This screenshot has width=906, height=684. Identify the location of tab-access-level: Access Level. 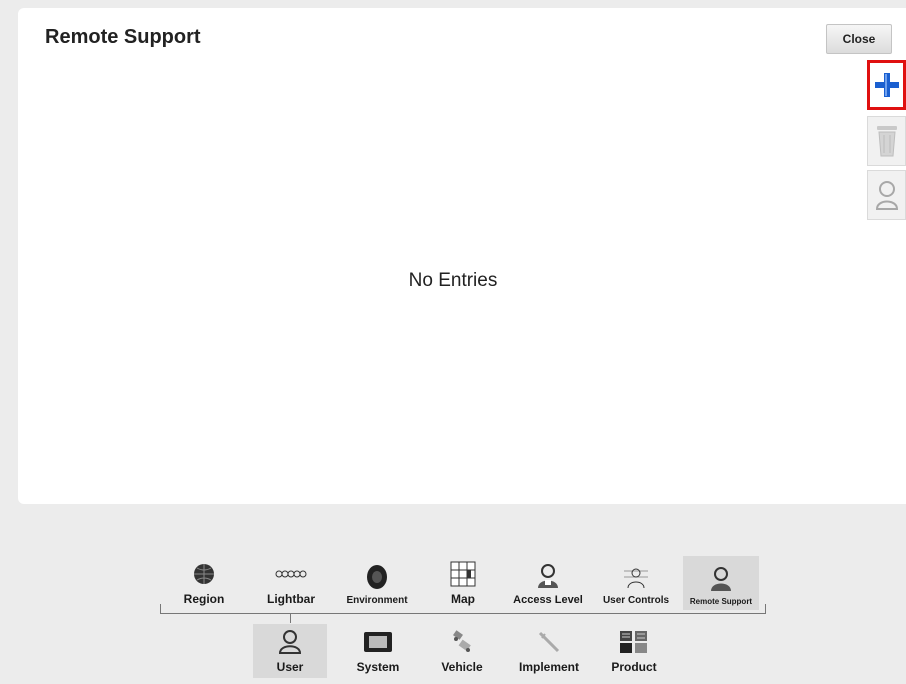
(548, 583).